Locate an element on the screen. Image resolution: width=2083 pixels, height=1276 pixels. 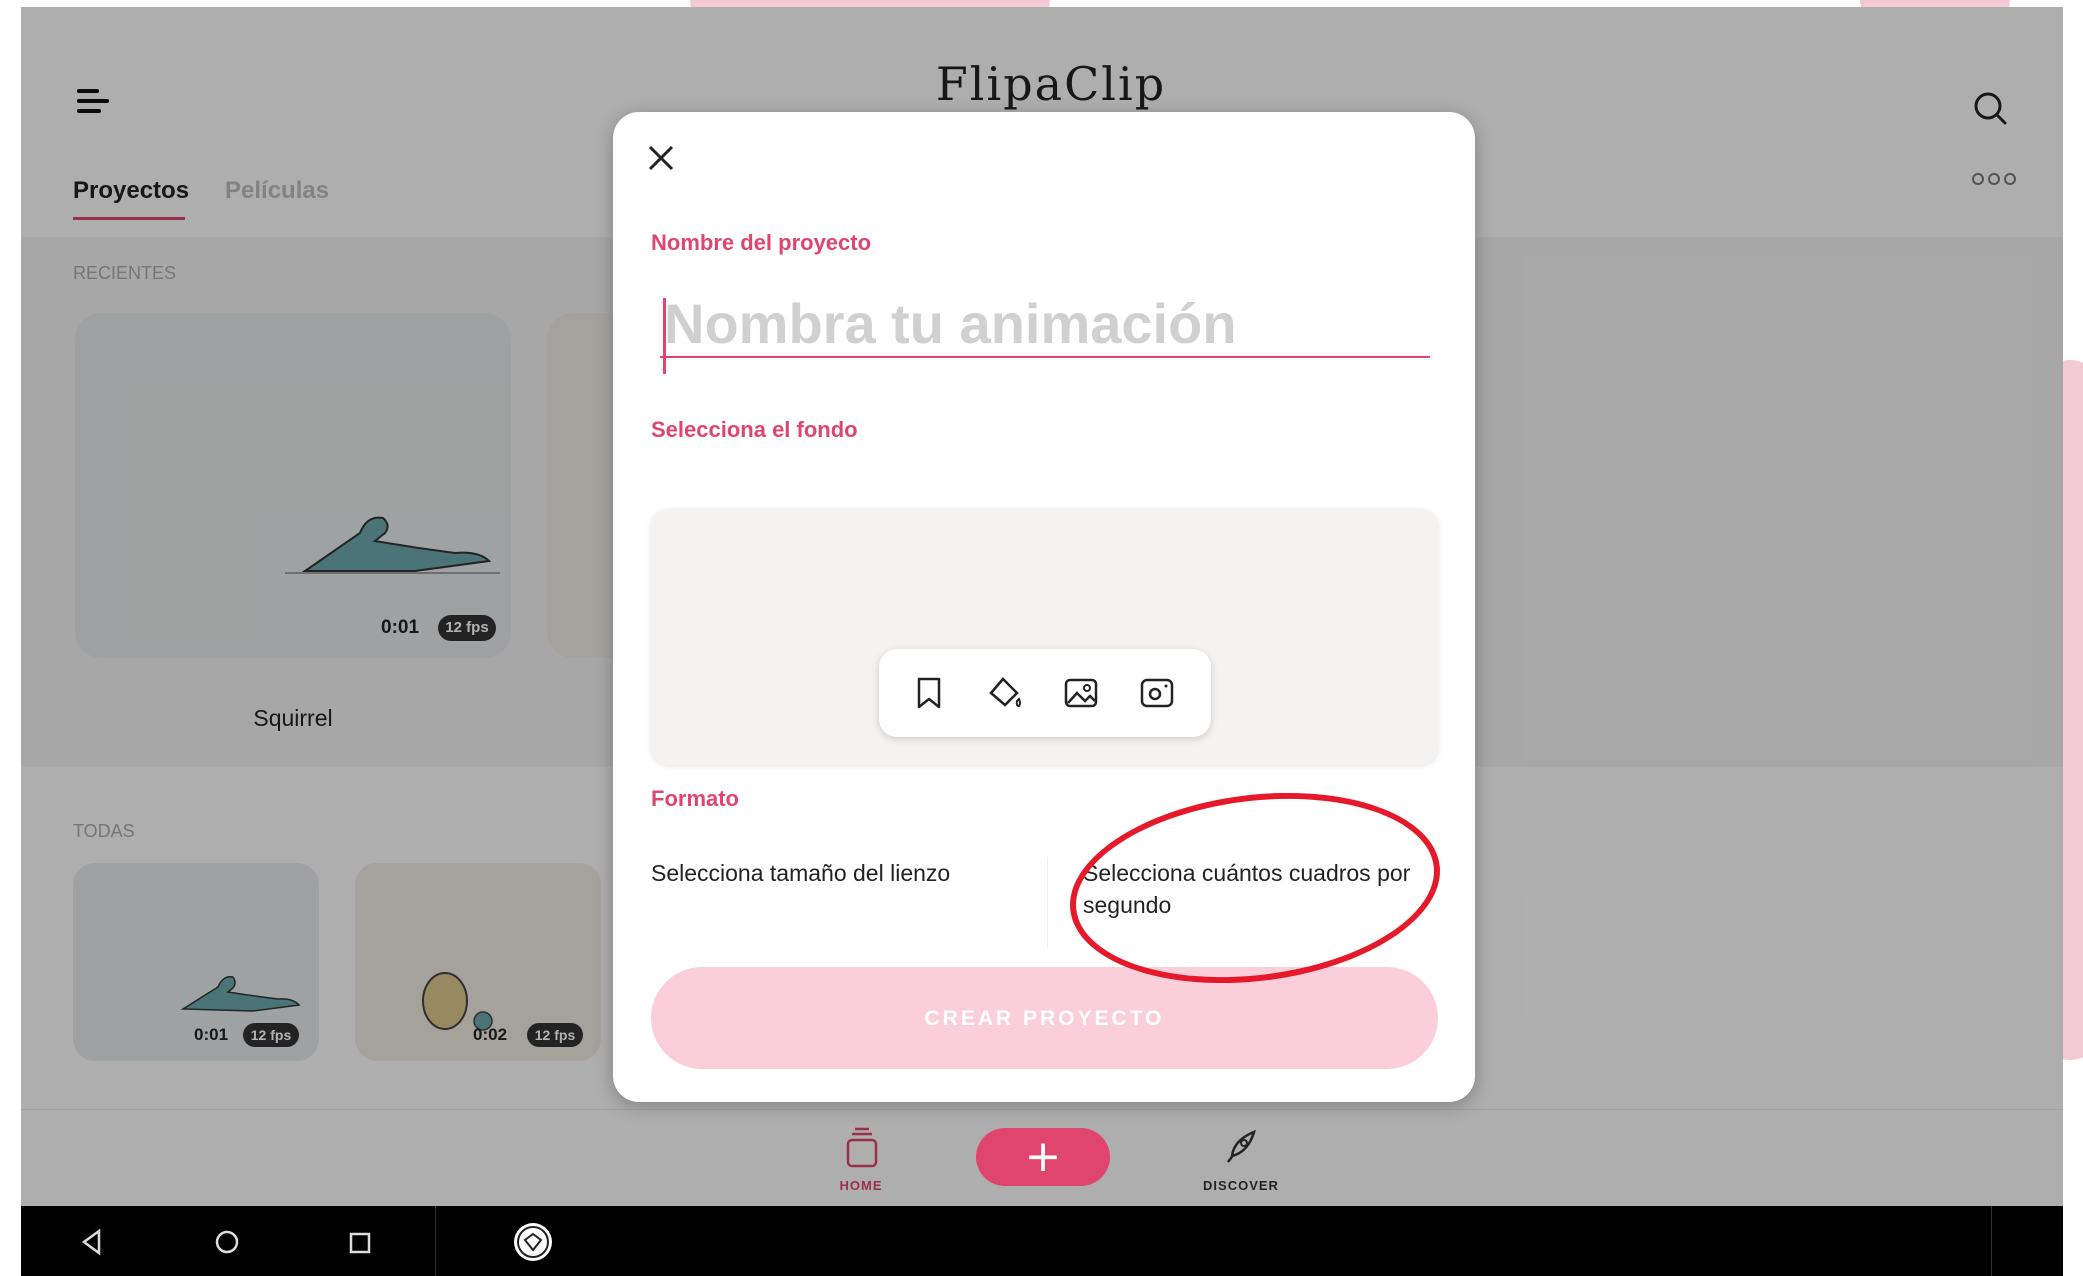
recents-square-icon is located at coordinates (360, 1243).